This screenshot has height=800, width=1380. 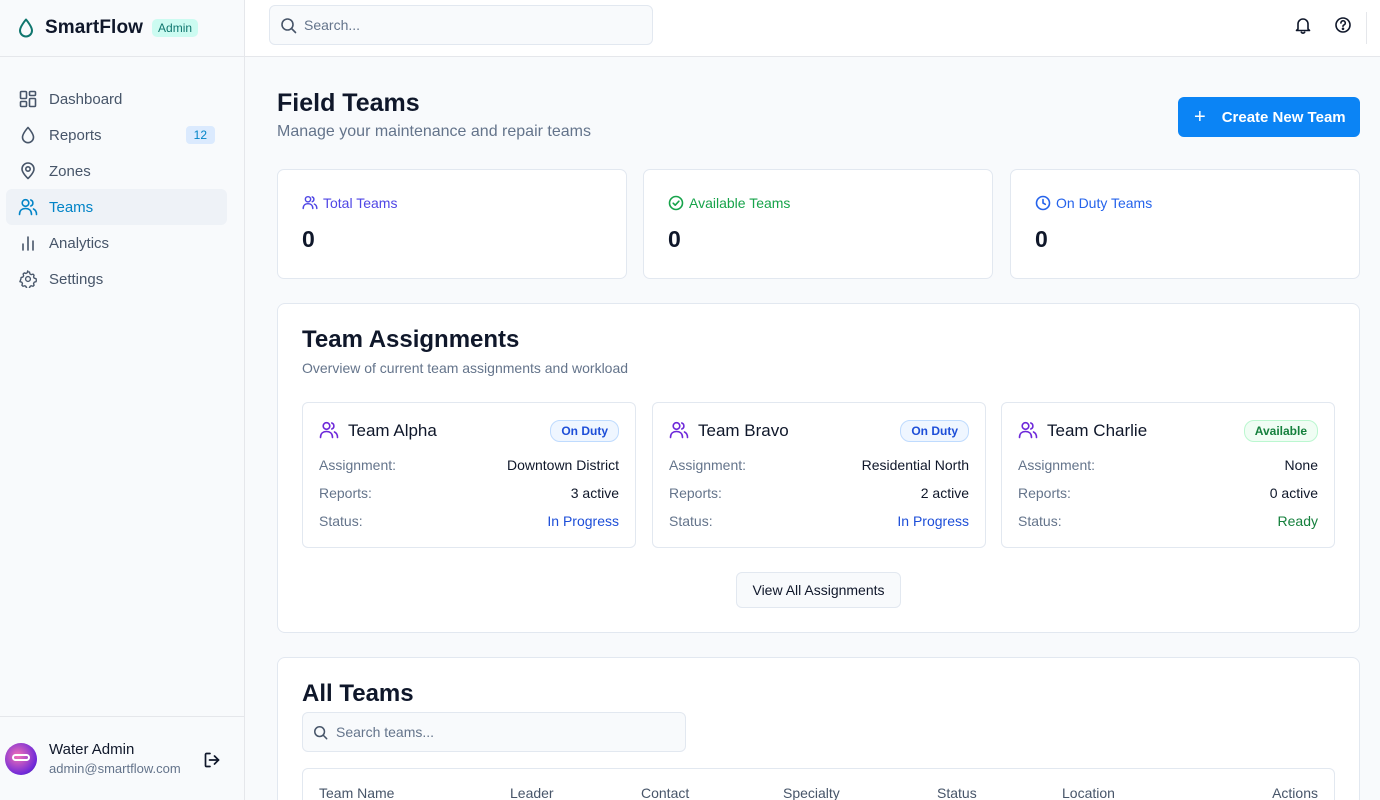 I want to click on clock-icon, so click(x=1043, y=203).